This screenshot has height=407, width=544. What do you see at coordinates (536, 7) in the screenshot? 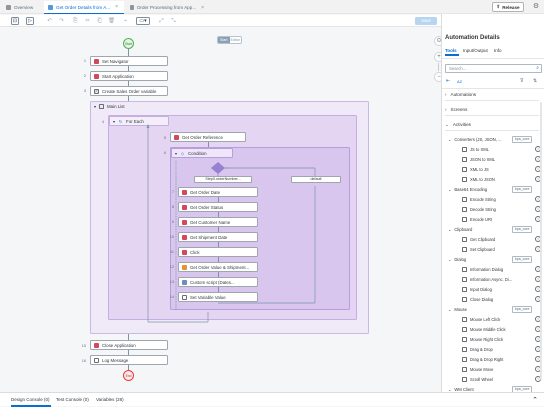
I see `settings-gear-icon: ⚙` at bounding box center [536, 7].